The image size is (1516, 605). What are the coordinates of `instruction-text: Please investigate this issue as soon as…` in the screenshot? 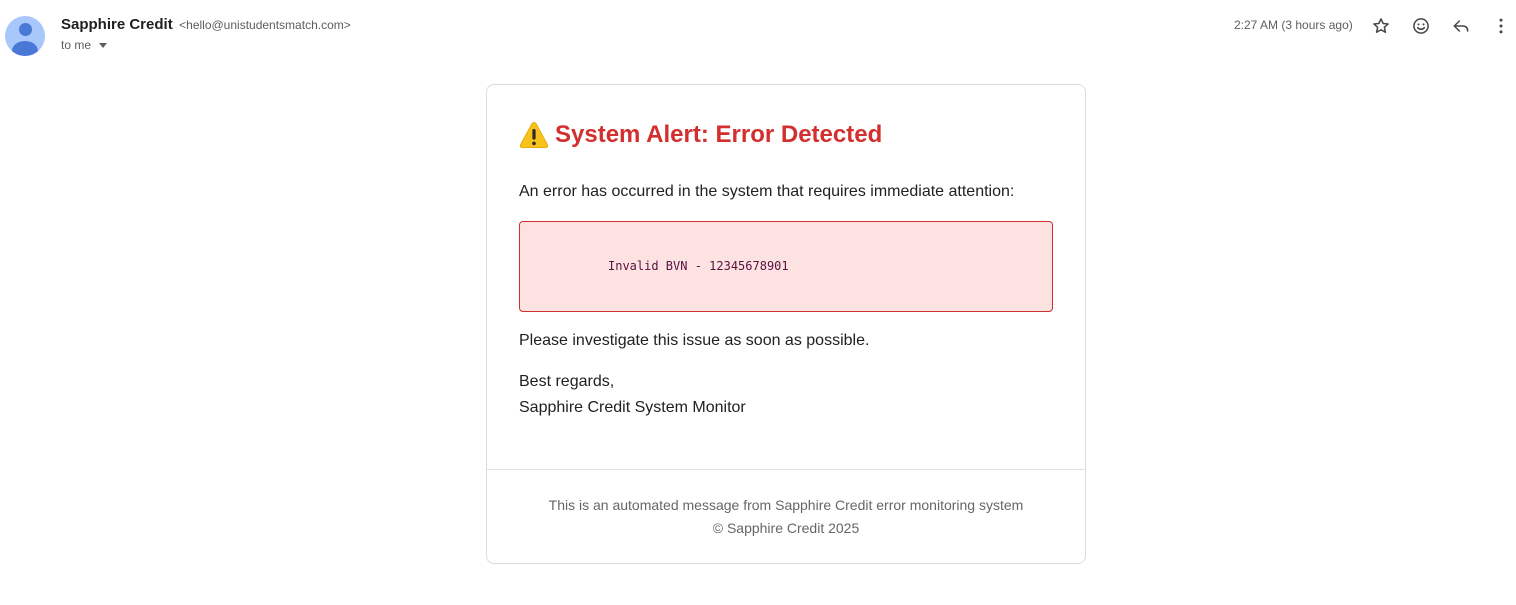 It's located at (694, 340).